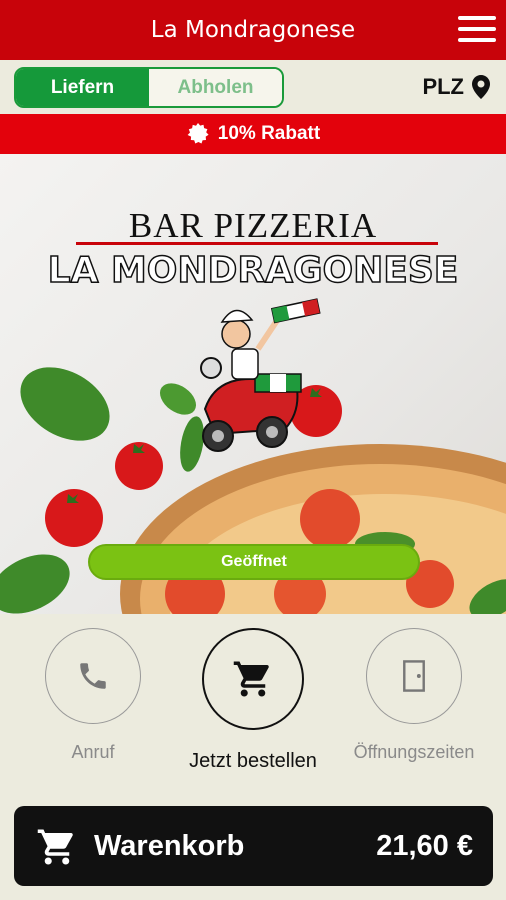 The image size is (506, 900). I want to click on discount-banner: 10% Rabatt, so click(253, 134).